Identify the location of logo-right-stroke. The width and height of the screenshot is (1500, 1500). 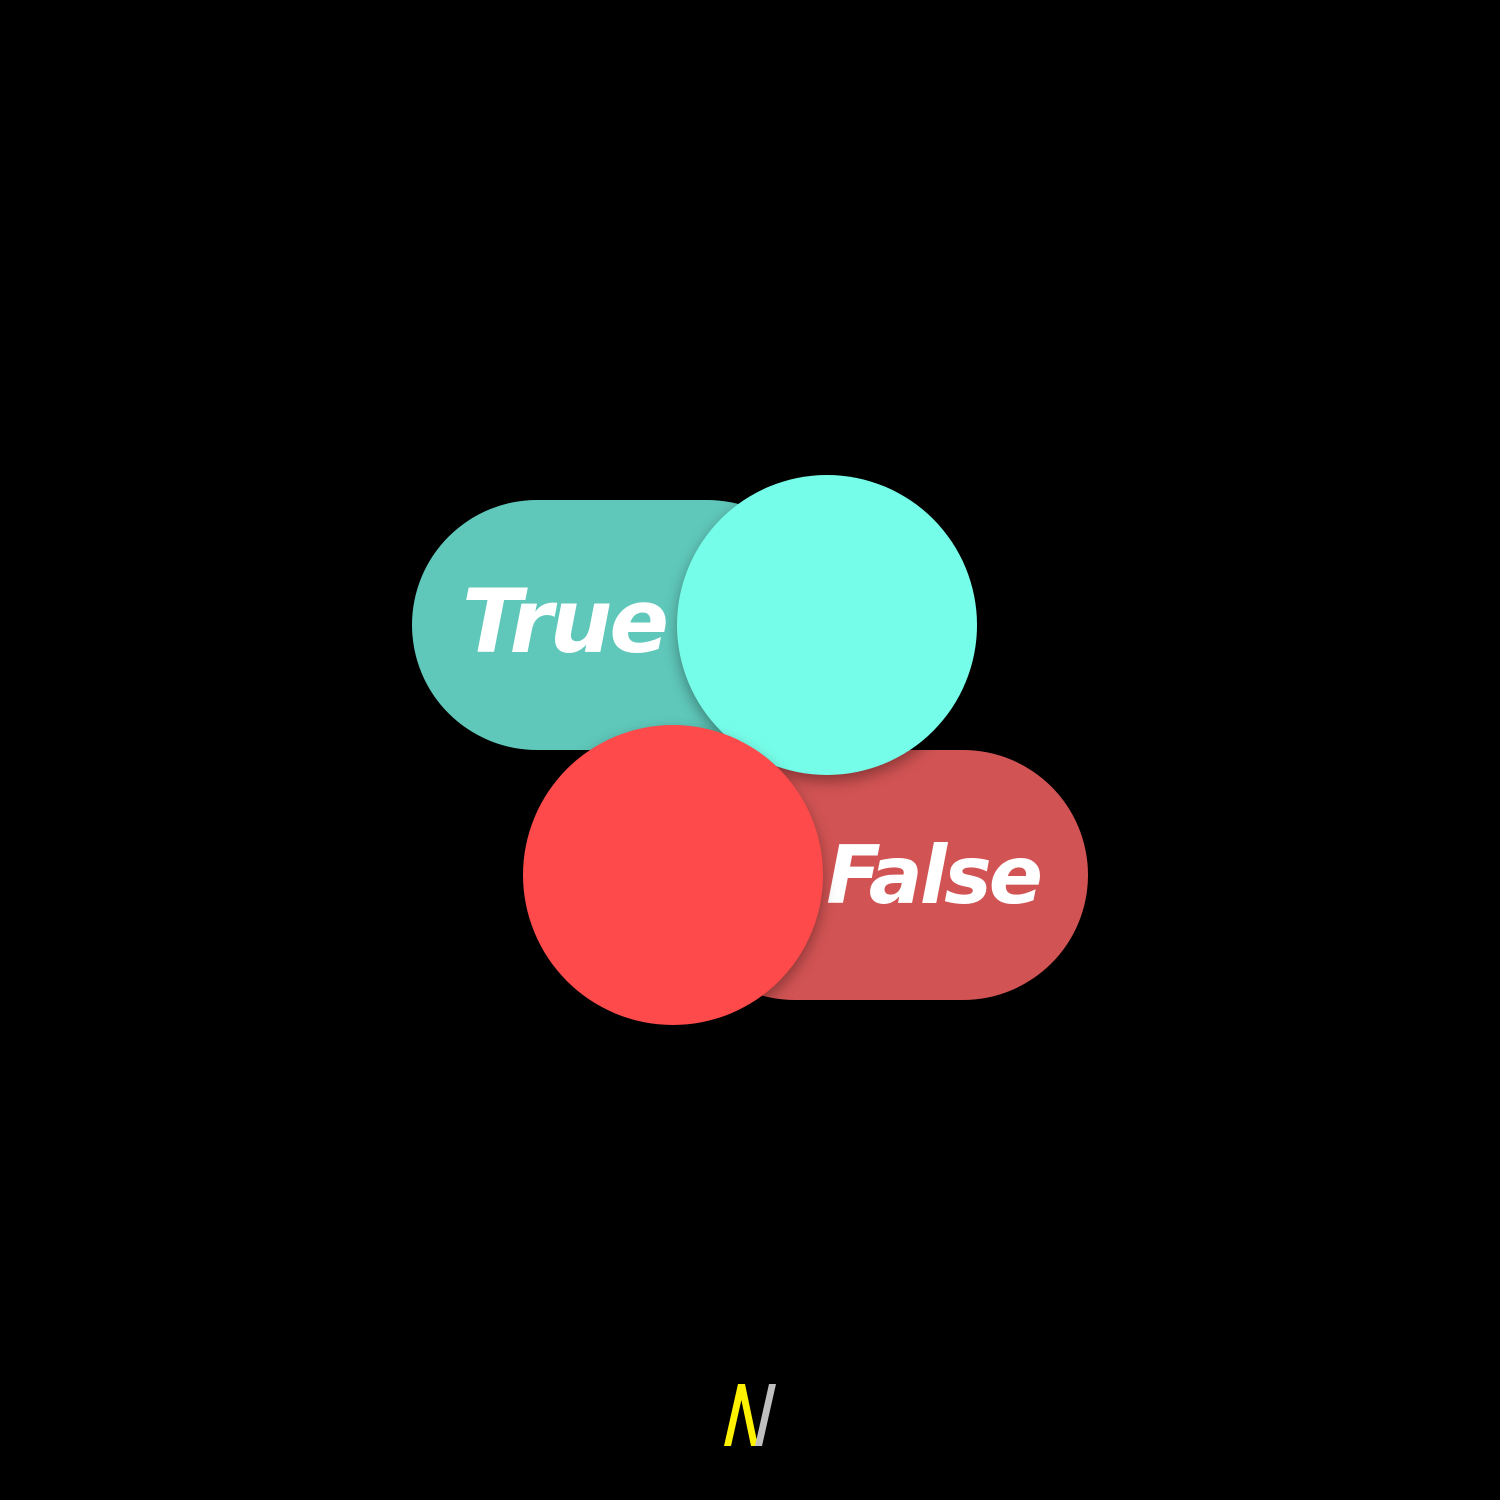
(765, 1415).